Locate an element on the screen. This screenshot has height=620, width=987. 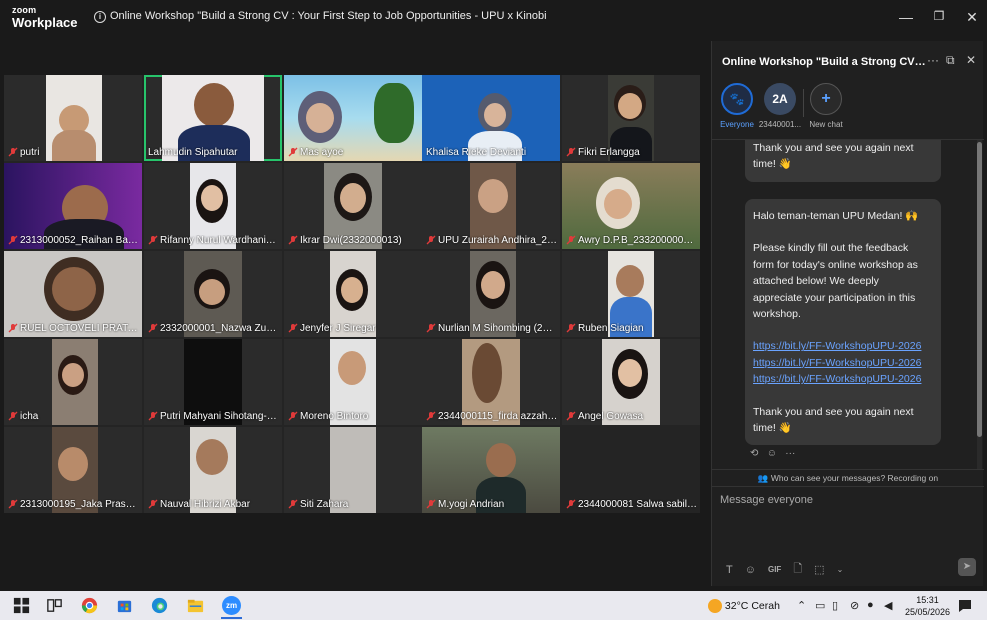
video-tile: Nauval Hibrizi Akbar is located at coordinates (213, 470).